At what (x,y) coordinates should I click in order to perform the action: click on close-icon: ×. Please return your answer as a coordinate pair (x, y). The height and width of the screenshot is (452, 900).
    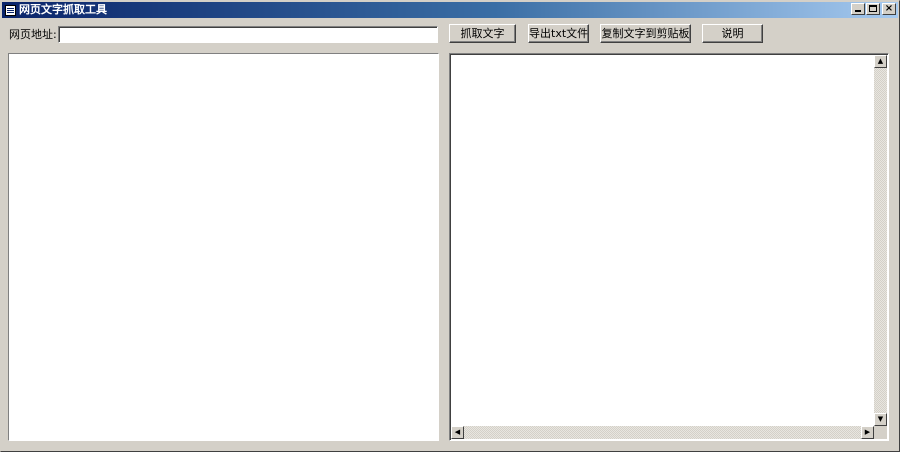
    Looking at the image, I should click on (889, 8).